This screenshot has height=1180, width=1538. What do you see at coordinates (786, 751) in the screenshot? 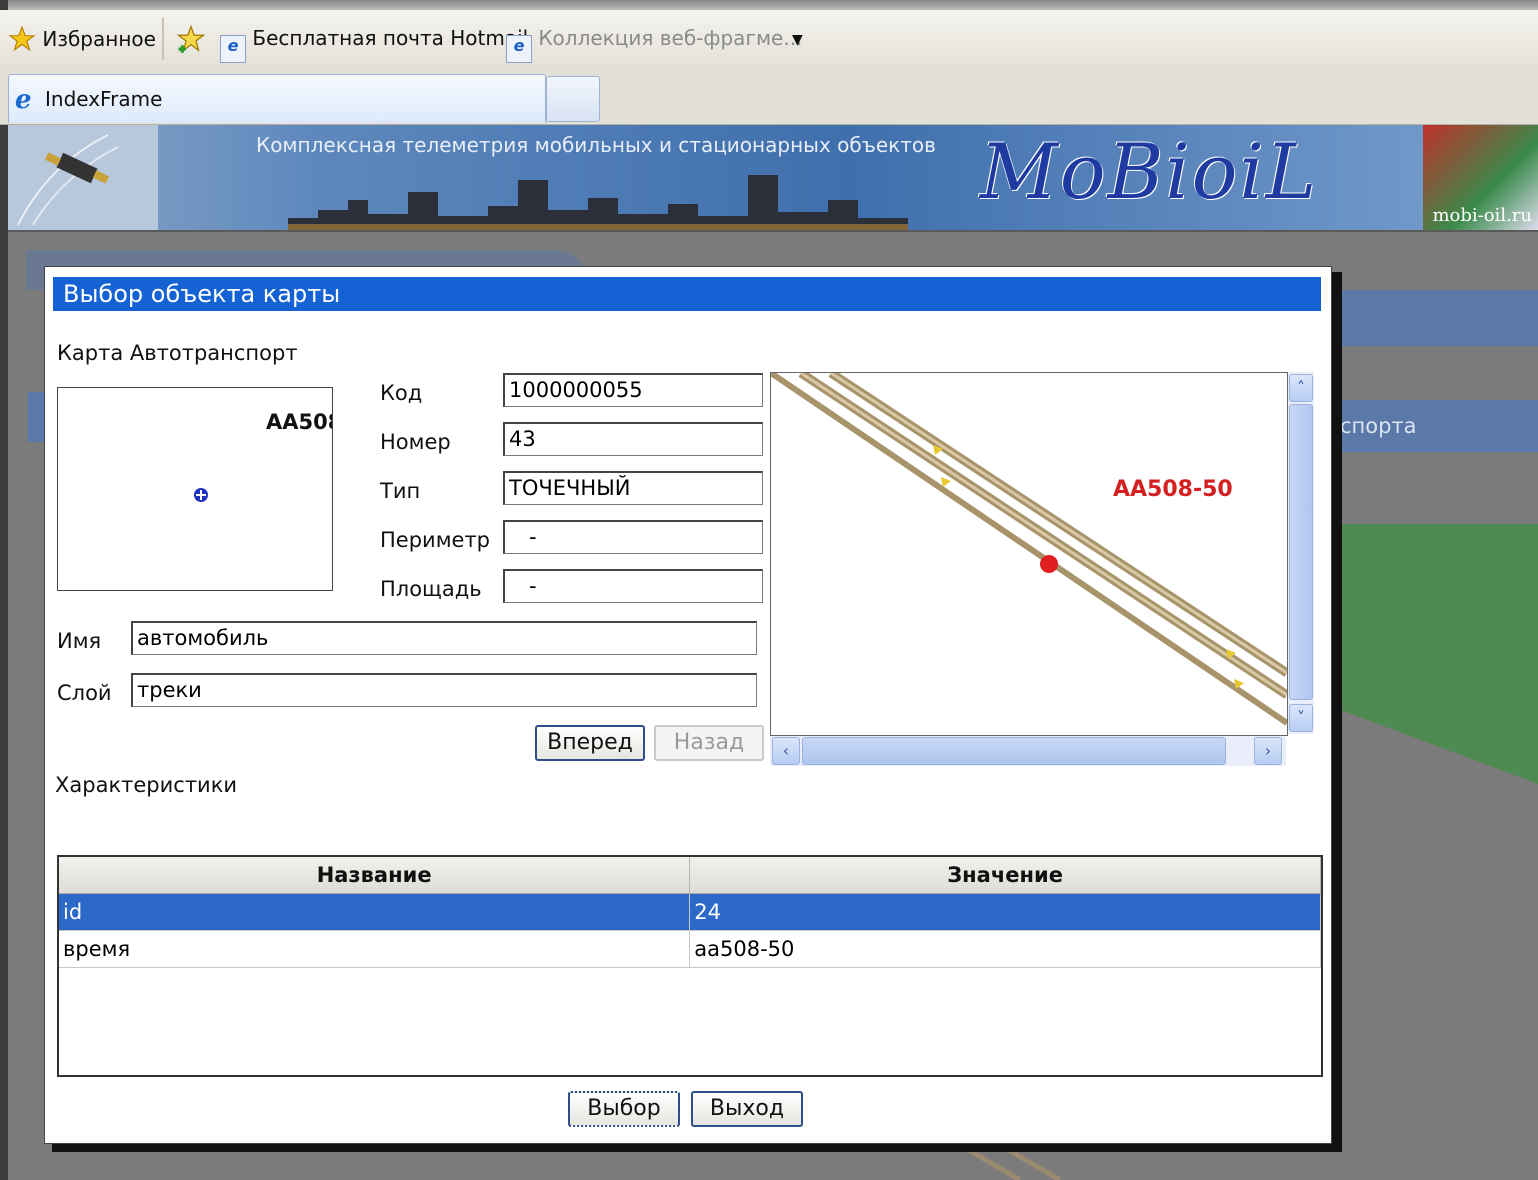
I see `scroll-left-icon: ‹` at bounding box center [786, 751].